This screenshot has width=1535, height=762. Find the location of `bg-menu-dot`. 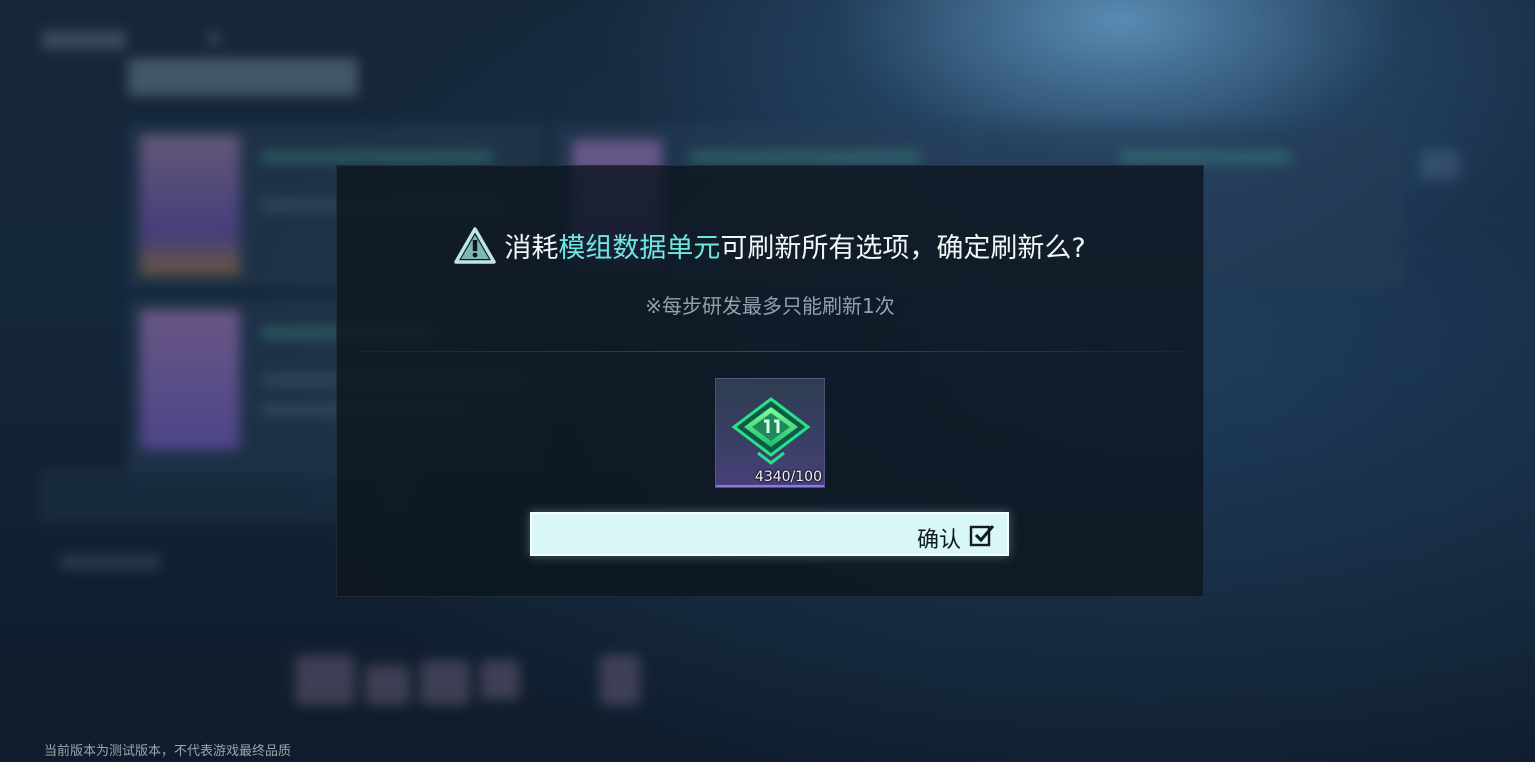

bg-menu-dot is located at coordinates (214, 38).